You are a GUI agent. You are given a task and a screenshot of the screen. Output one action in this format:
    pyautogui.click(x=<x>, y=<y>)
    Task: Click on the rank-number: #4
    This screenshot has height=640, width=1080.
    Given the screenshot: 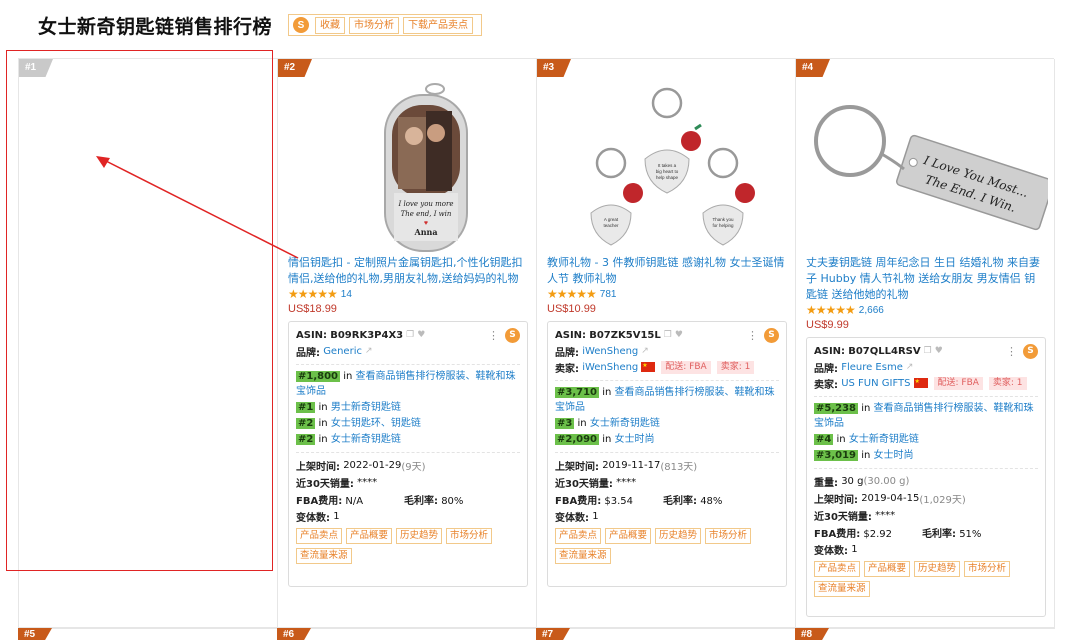 What is the action you would take?
    pyautogui.click(x=824, y=439)
    